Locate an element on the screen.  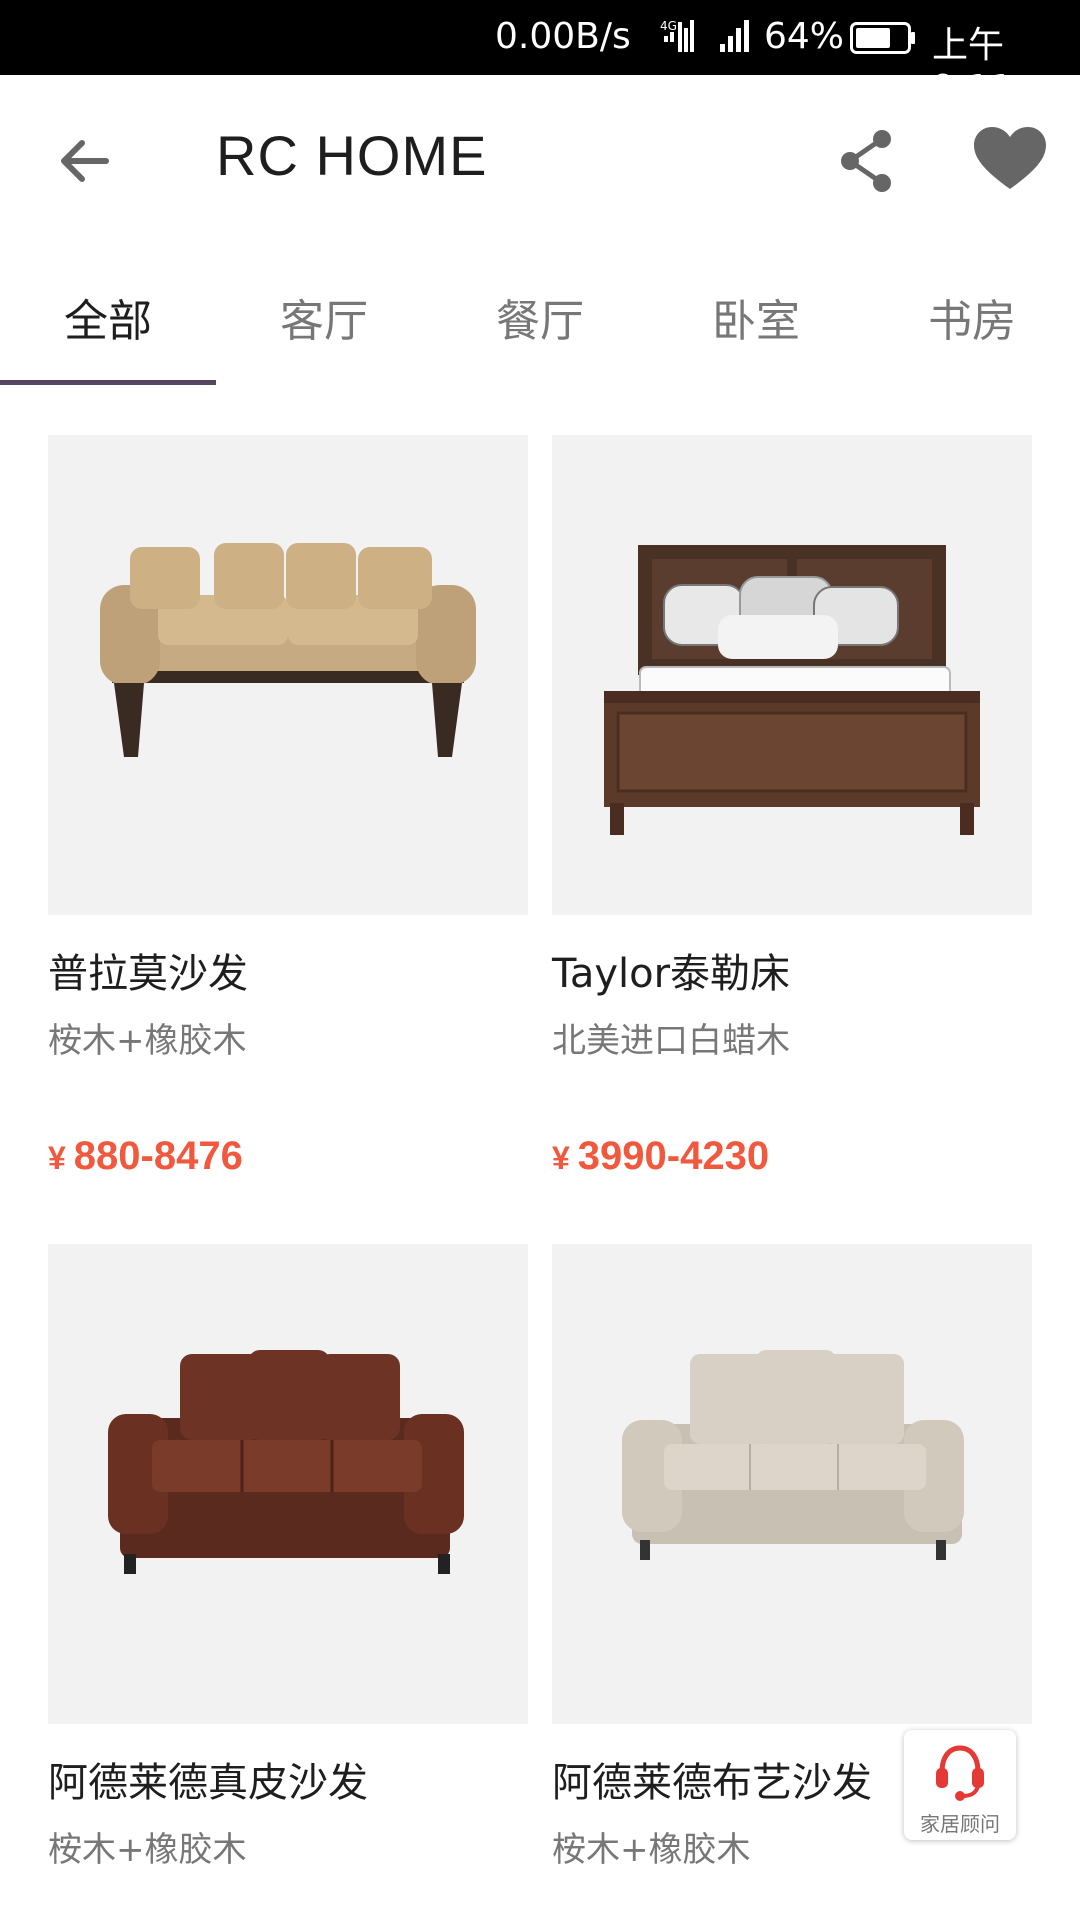
app-bar: RC HOME is located at coordinates (540, 160).